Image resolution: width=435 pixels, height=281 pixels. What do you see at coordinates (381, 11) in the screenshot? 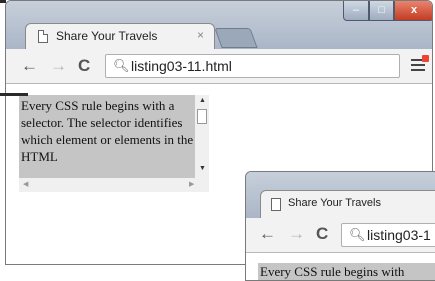
I see `maximize-button: □` at bounding box center [381, 11].